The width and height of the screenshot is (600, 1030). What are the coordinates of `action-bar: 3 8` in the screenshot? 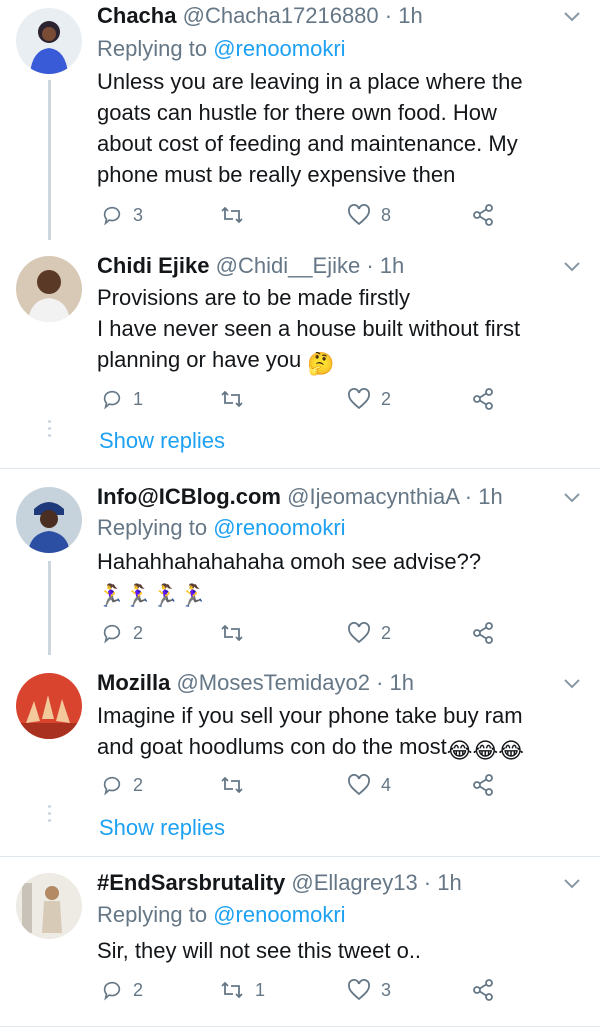 It's located at (337, 215).